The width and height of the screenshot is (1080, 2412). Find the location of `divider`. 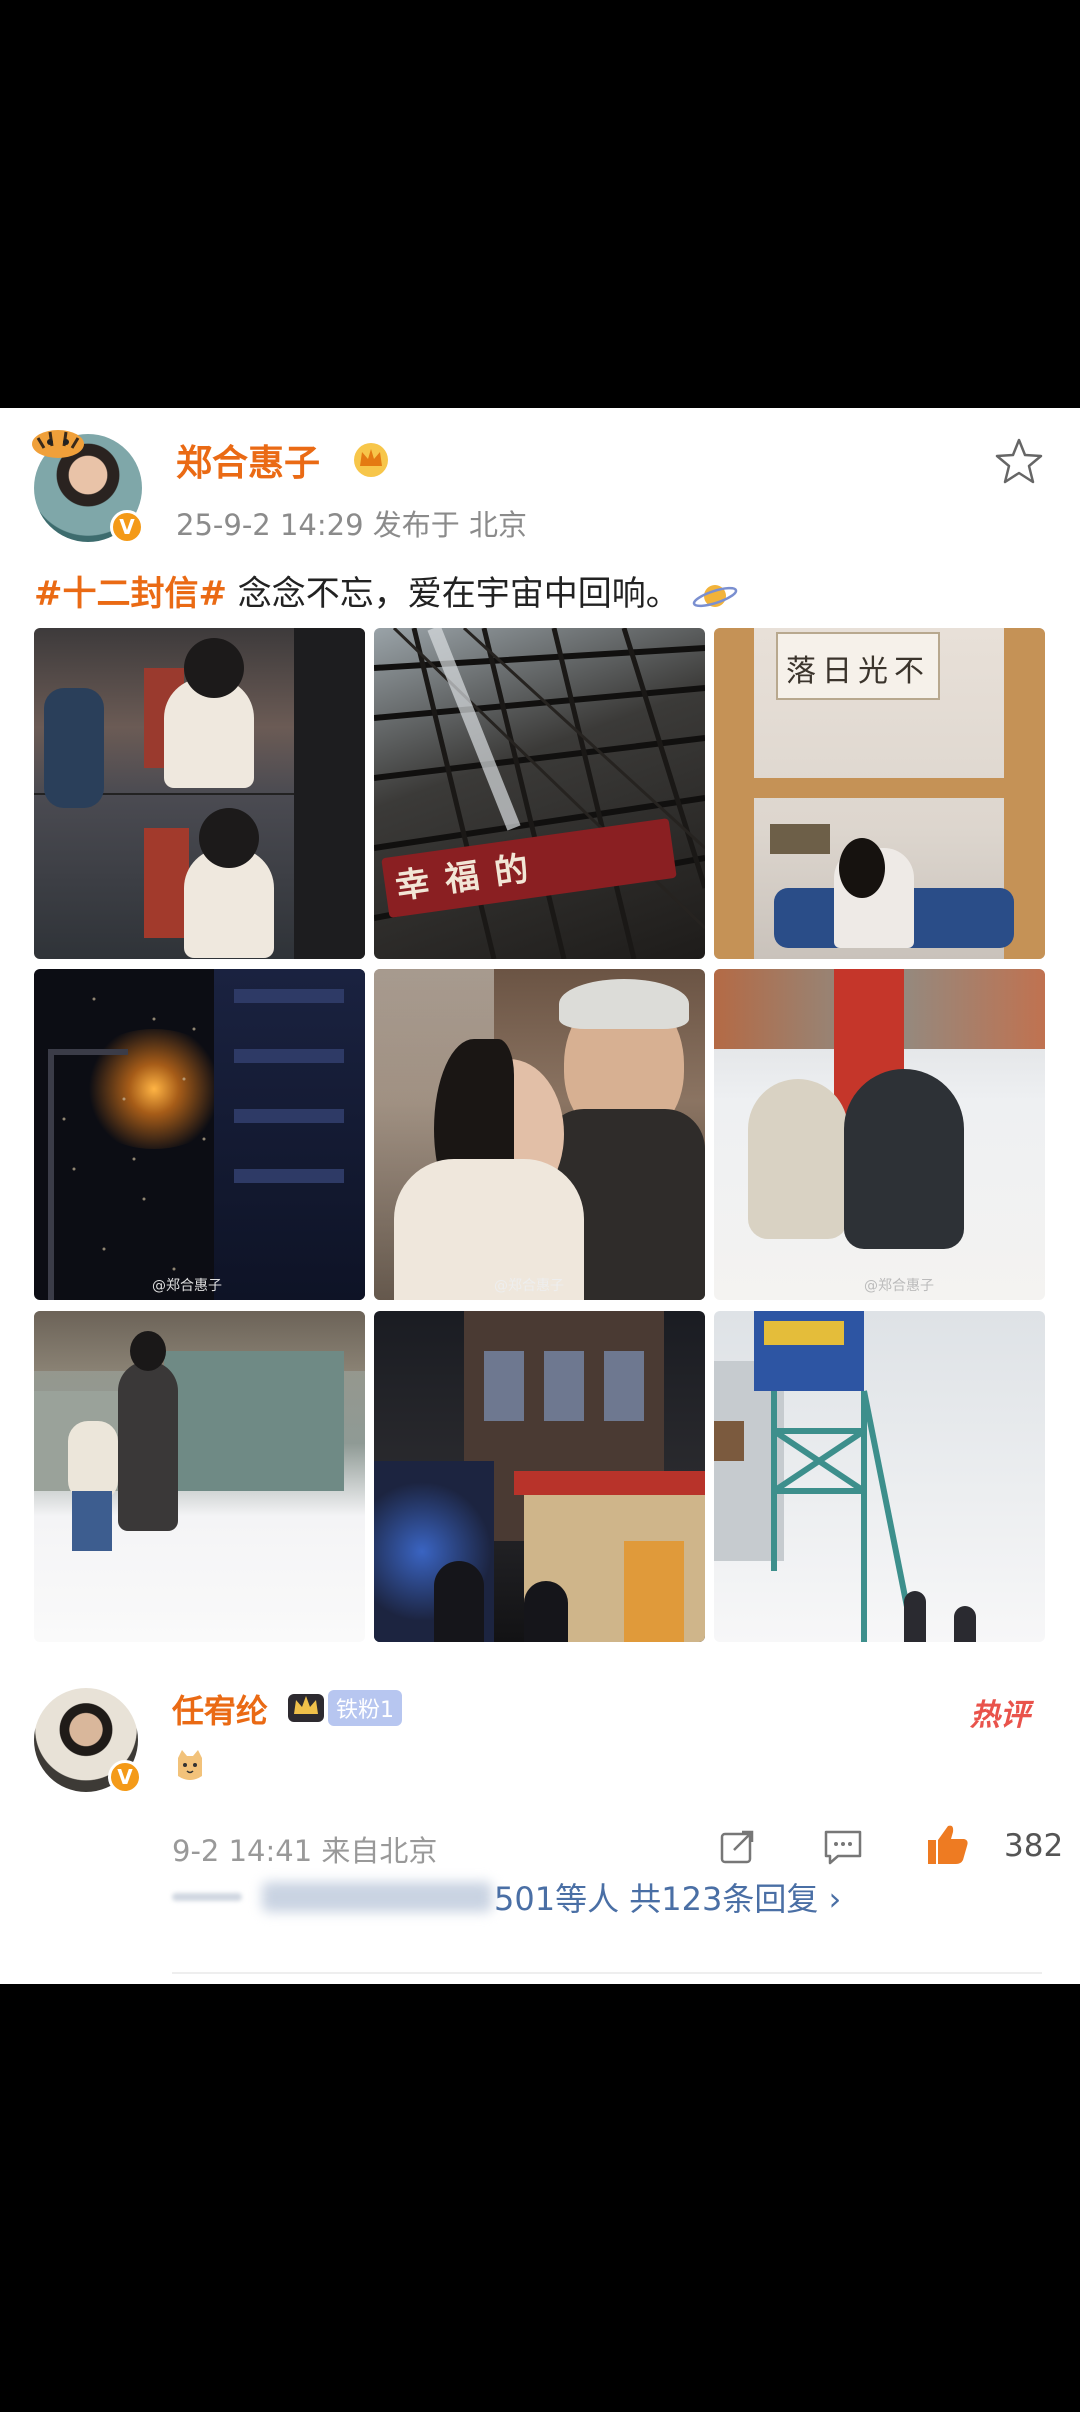

divider is located at coordinates (607, 1973).